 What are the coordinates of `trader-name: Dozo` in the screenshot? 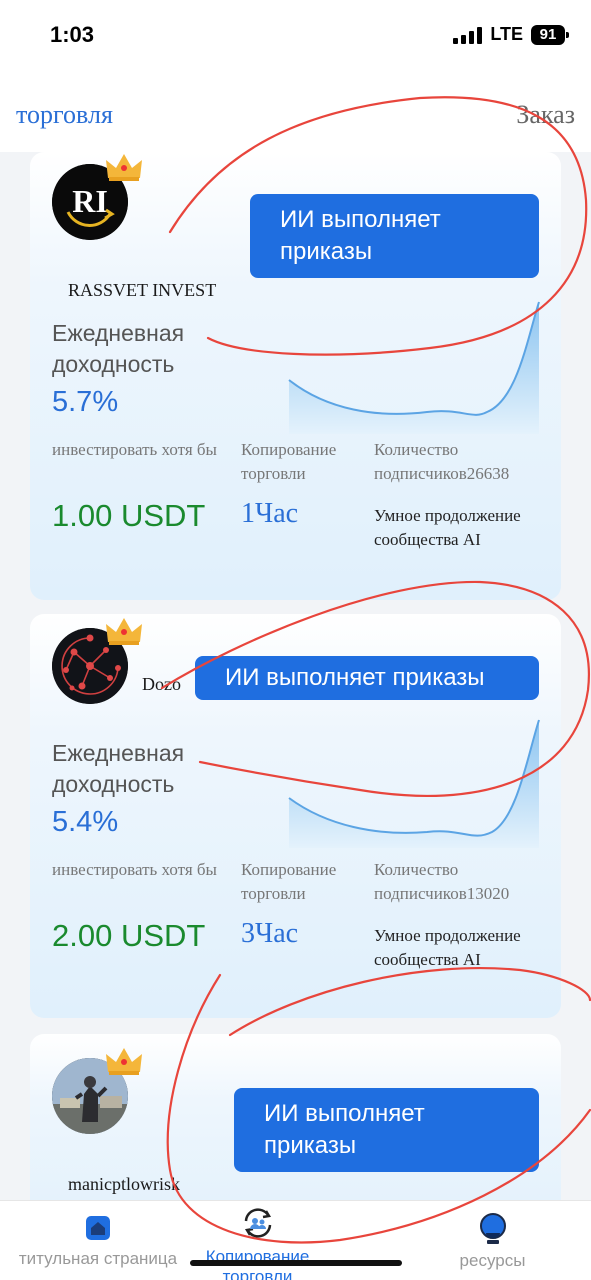 It's located at (161, 684).